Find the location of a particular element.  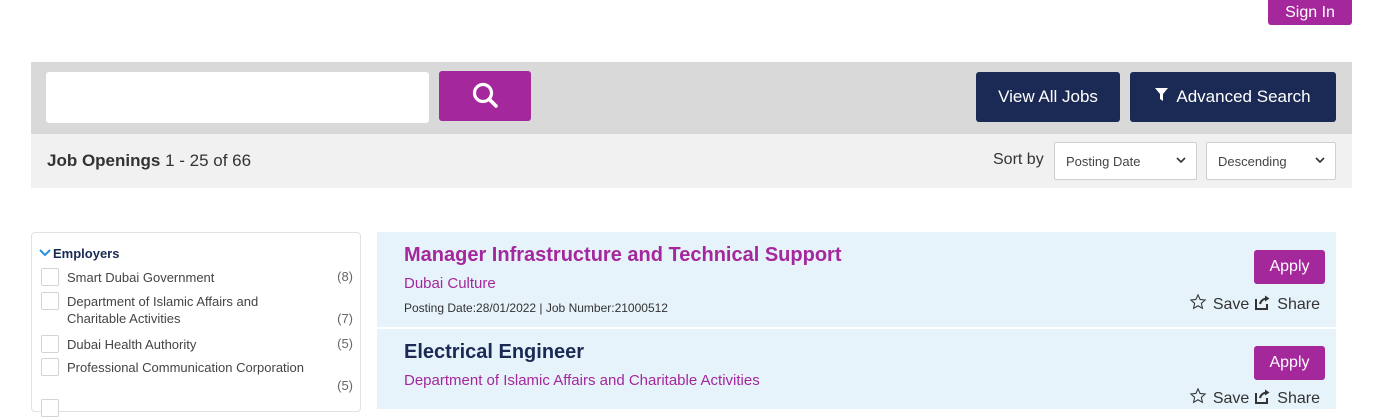

facet-item is located at coordinates (197, 408).